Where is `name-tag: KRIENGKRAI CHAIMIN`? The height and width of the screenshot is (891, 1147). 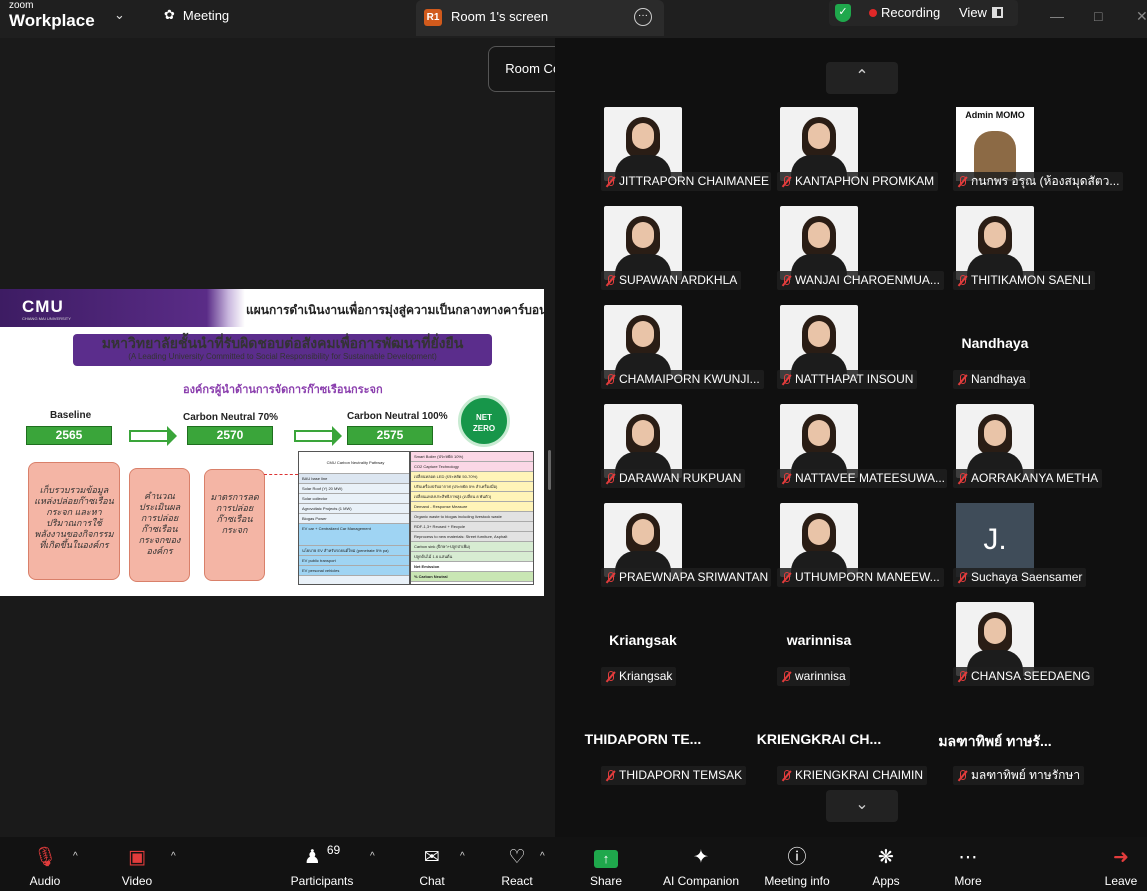
name-tag: KRIENGKRAI CHAIMIN is located at coordinates (852, 775).